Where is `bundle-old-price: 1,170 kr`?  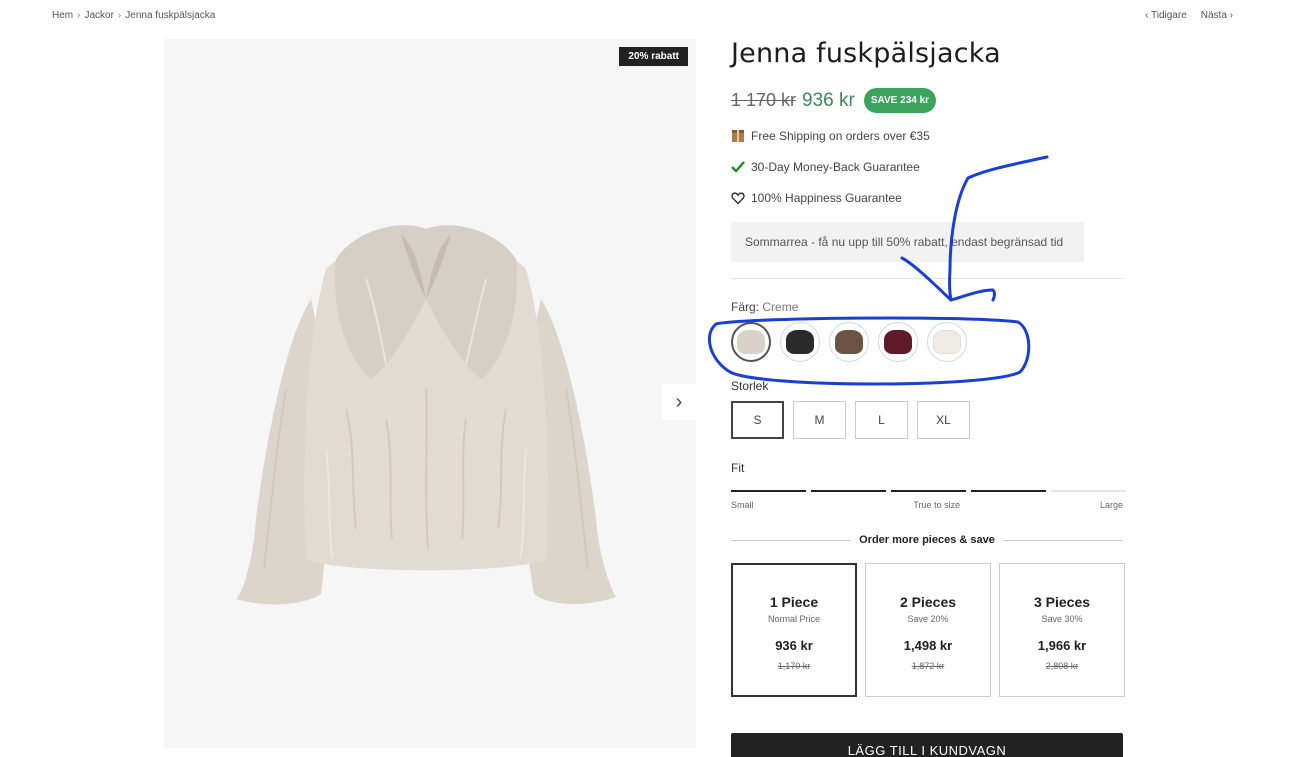
bundle-old-price: 1,170 kr is located at coordinates (794, 665).